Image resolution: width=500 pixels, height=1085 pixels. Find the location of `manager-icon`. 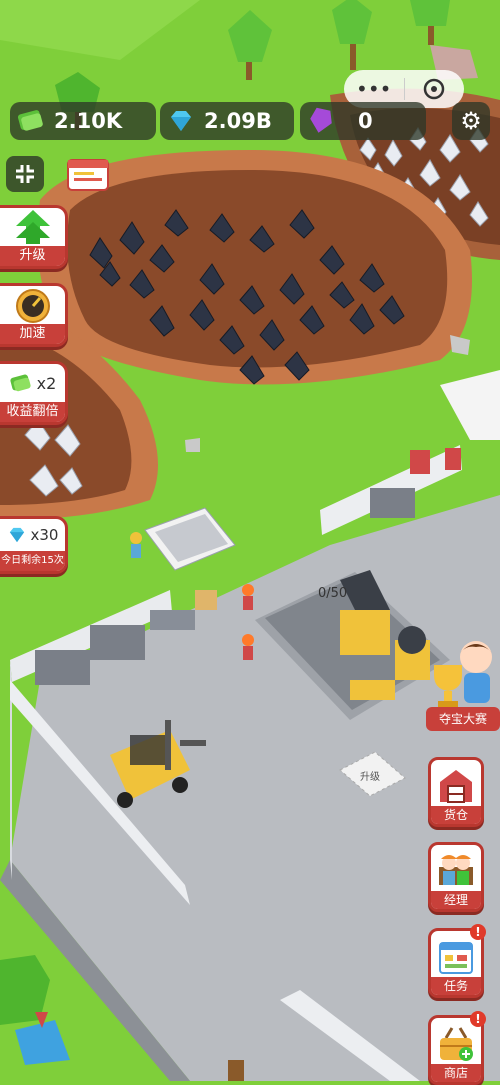

manager-icon is located at coordinates (456, 870).